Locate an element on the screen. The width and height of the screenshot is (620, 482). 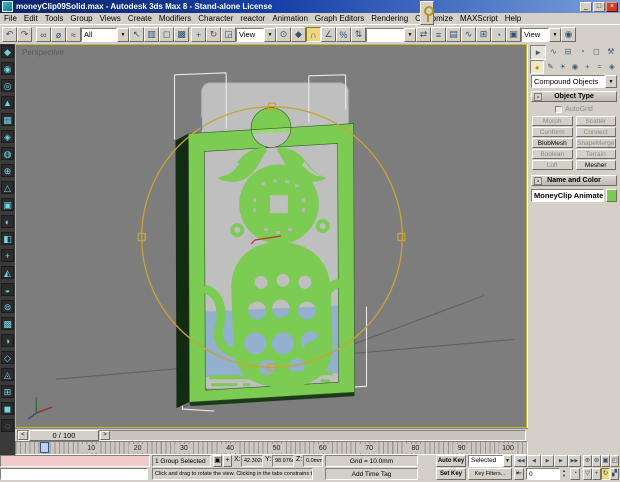
pan-button: + is located at coordinates (596, 474).